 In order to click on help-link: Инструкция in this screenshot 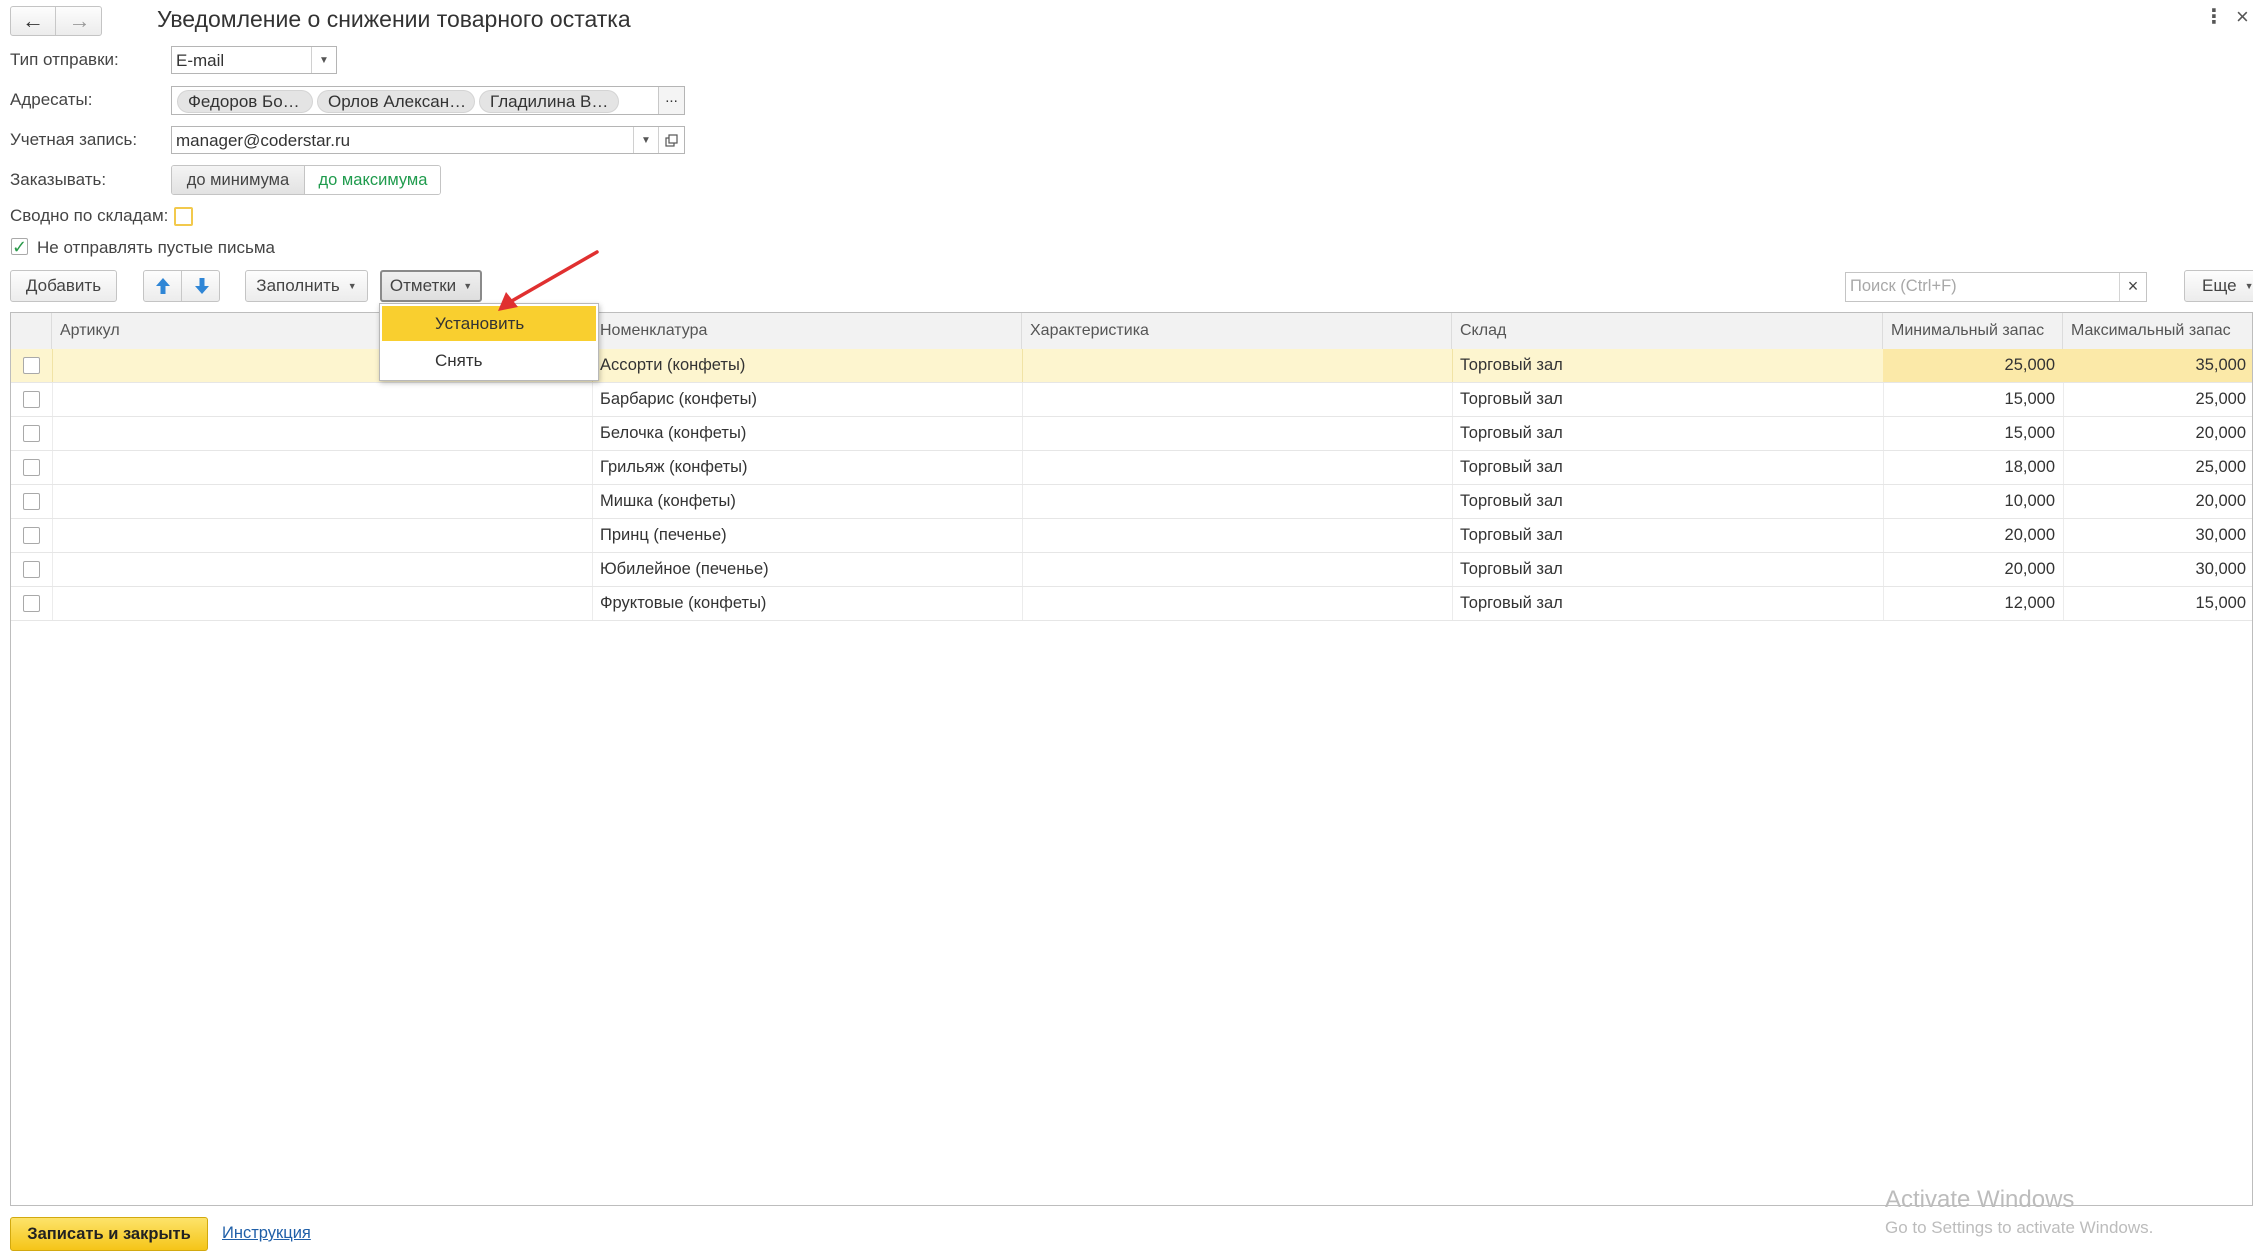, I will do `click(266, 1233)`.